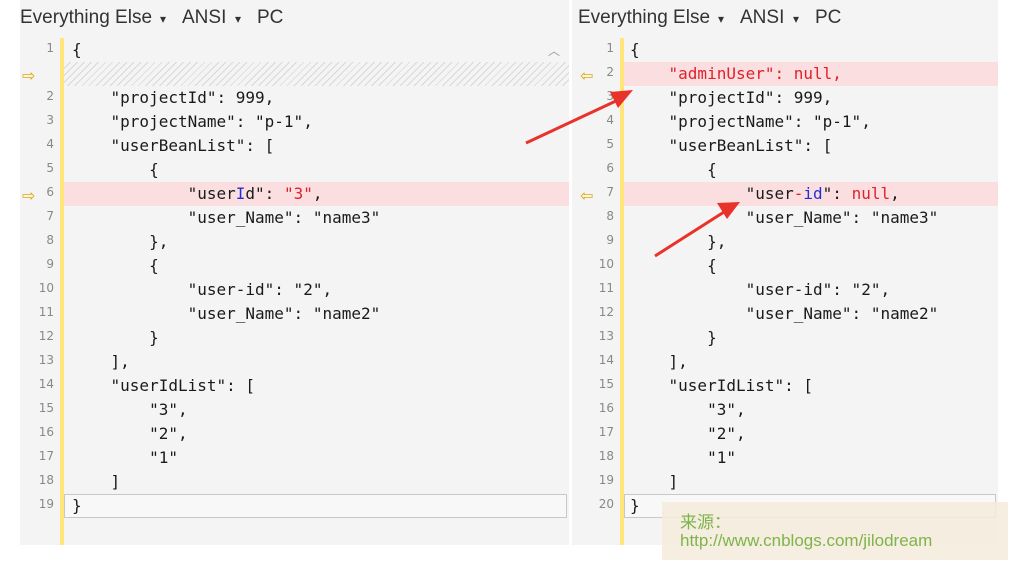 The image size is (1035, 571). What do you see at coordinates (294, 362) in the screenshot?
I see `left-code-line: 13 ],` at bounding box center [294, 362].